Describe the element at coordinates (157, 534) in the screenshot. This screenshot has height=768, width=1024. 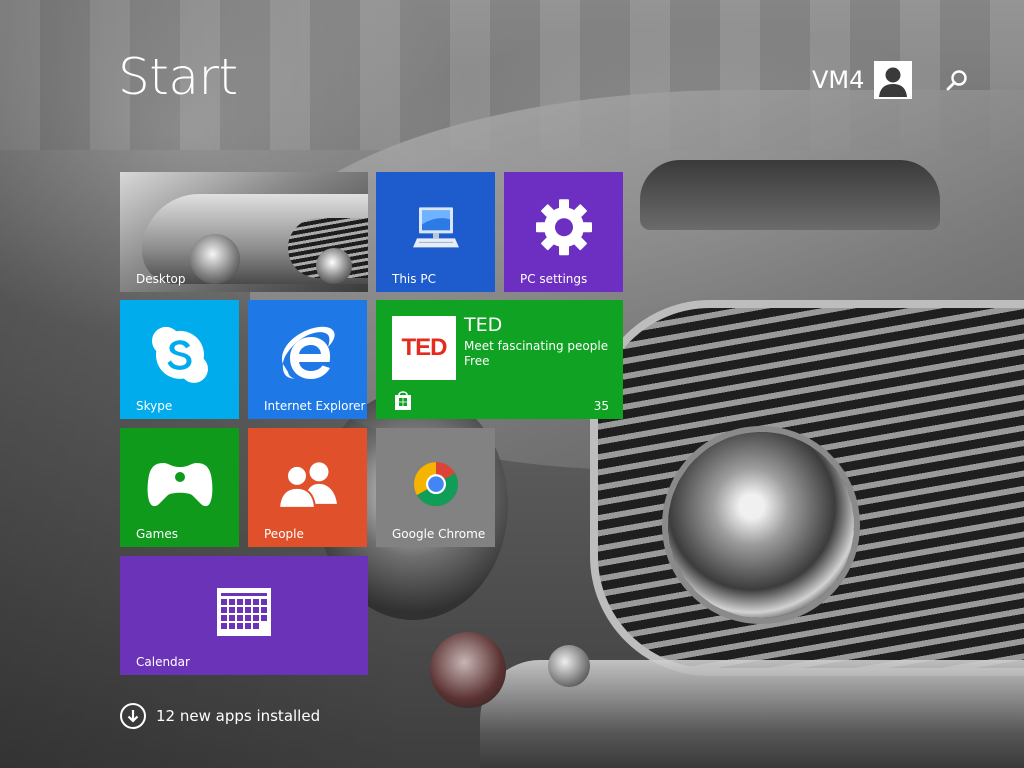
I see `tile-label: Games` at that location.